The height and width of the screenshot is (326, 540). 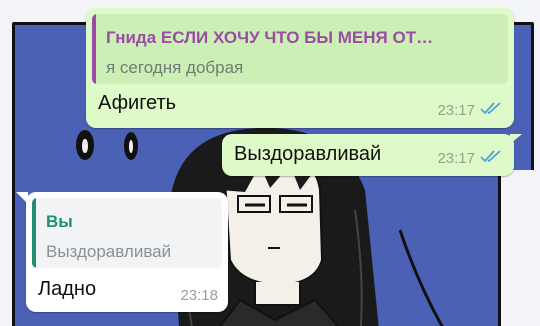 What do you see at coordinates (516, 139) in the screenshot?
I see `bubble-tail` at bounding box center [516, 139].